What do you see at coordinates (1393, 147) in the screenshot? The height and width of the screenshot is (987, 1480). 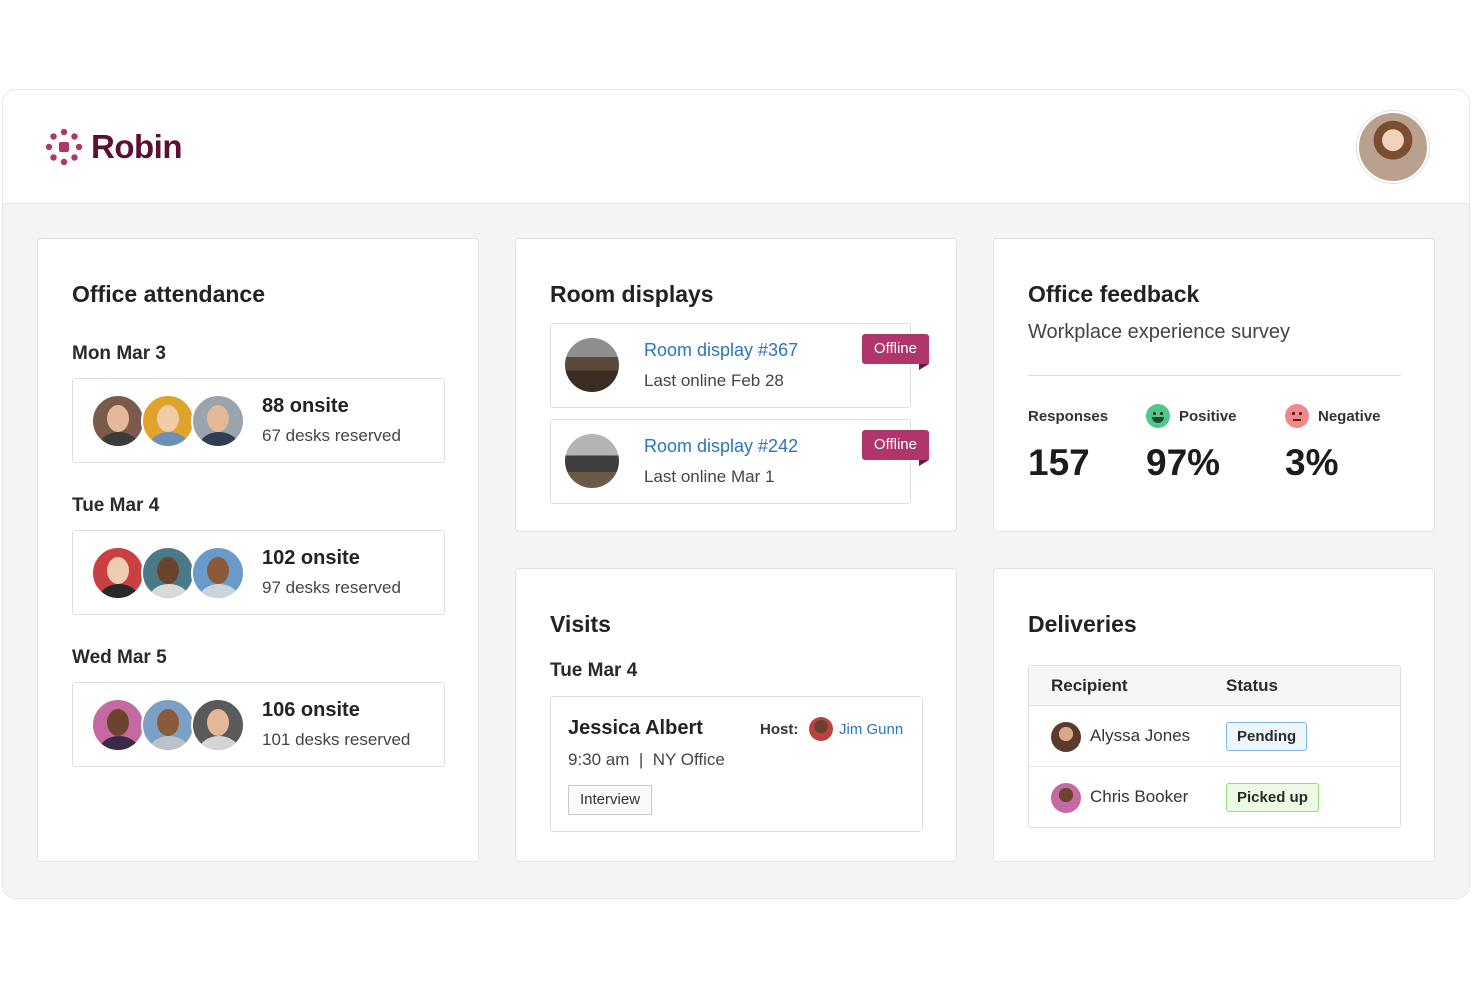 I see `profile-avatar` at bounding box center [1393, 147].